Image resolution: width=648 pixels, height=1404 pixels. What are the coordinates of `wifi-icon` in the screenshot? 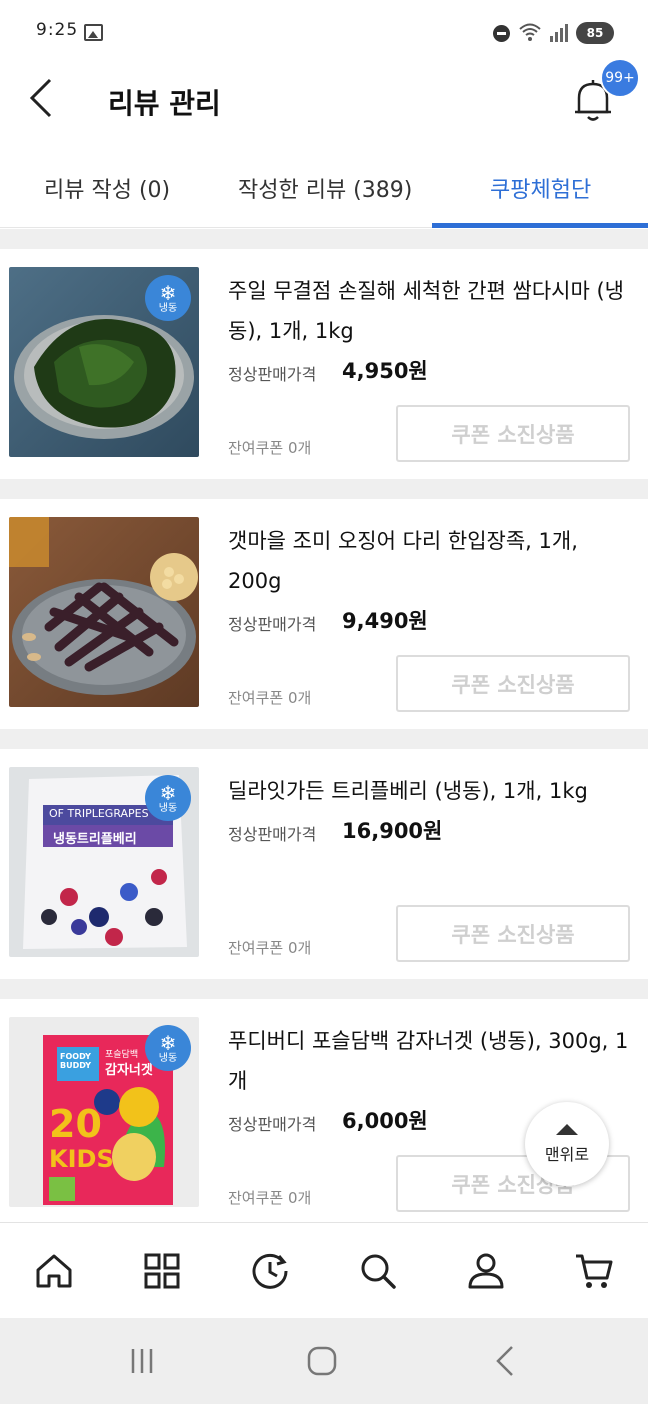 It's located at (530, 34).